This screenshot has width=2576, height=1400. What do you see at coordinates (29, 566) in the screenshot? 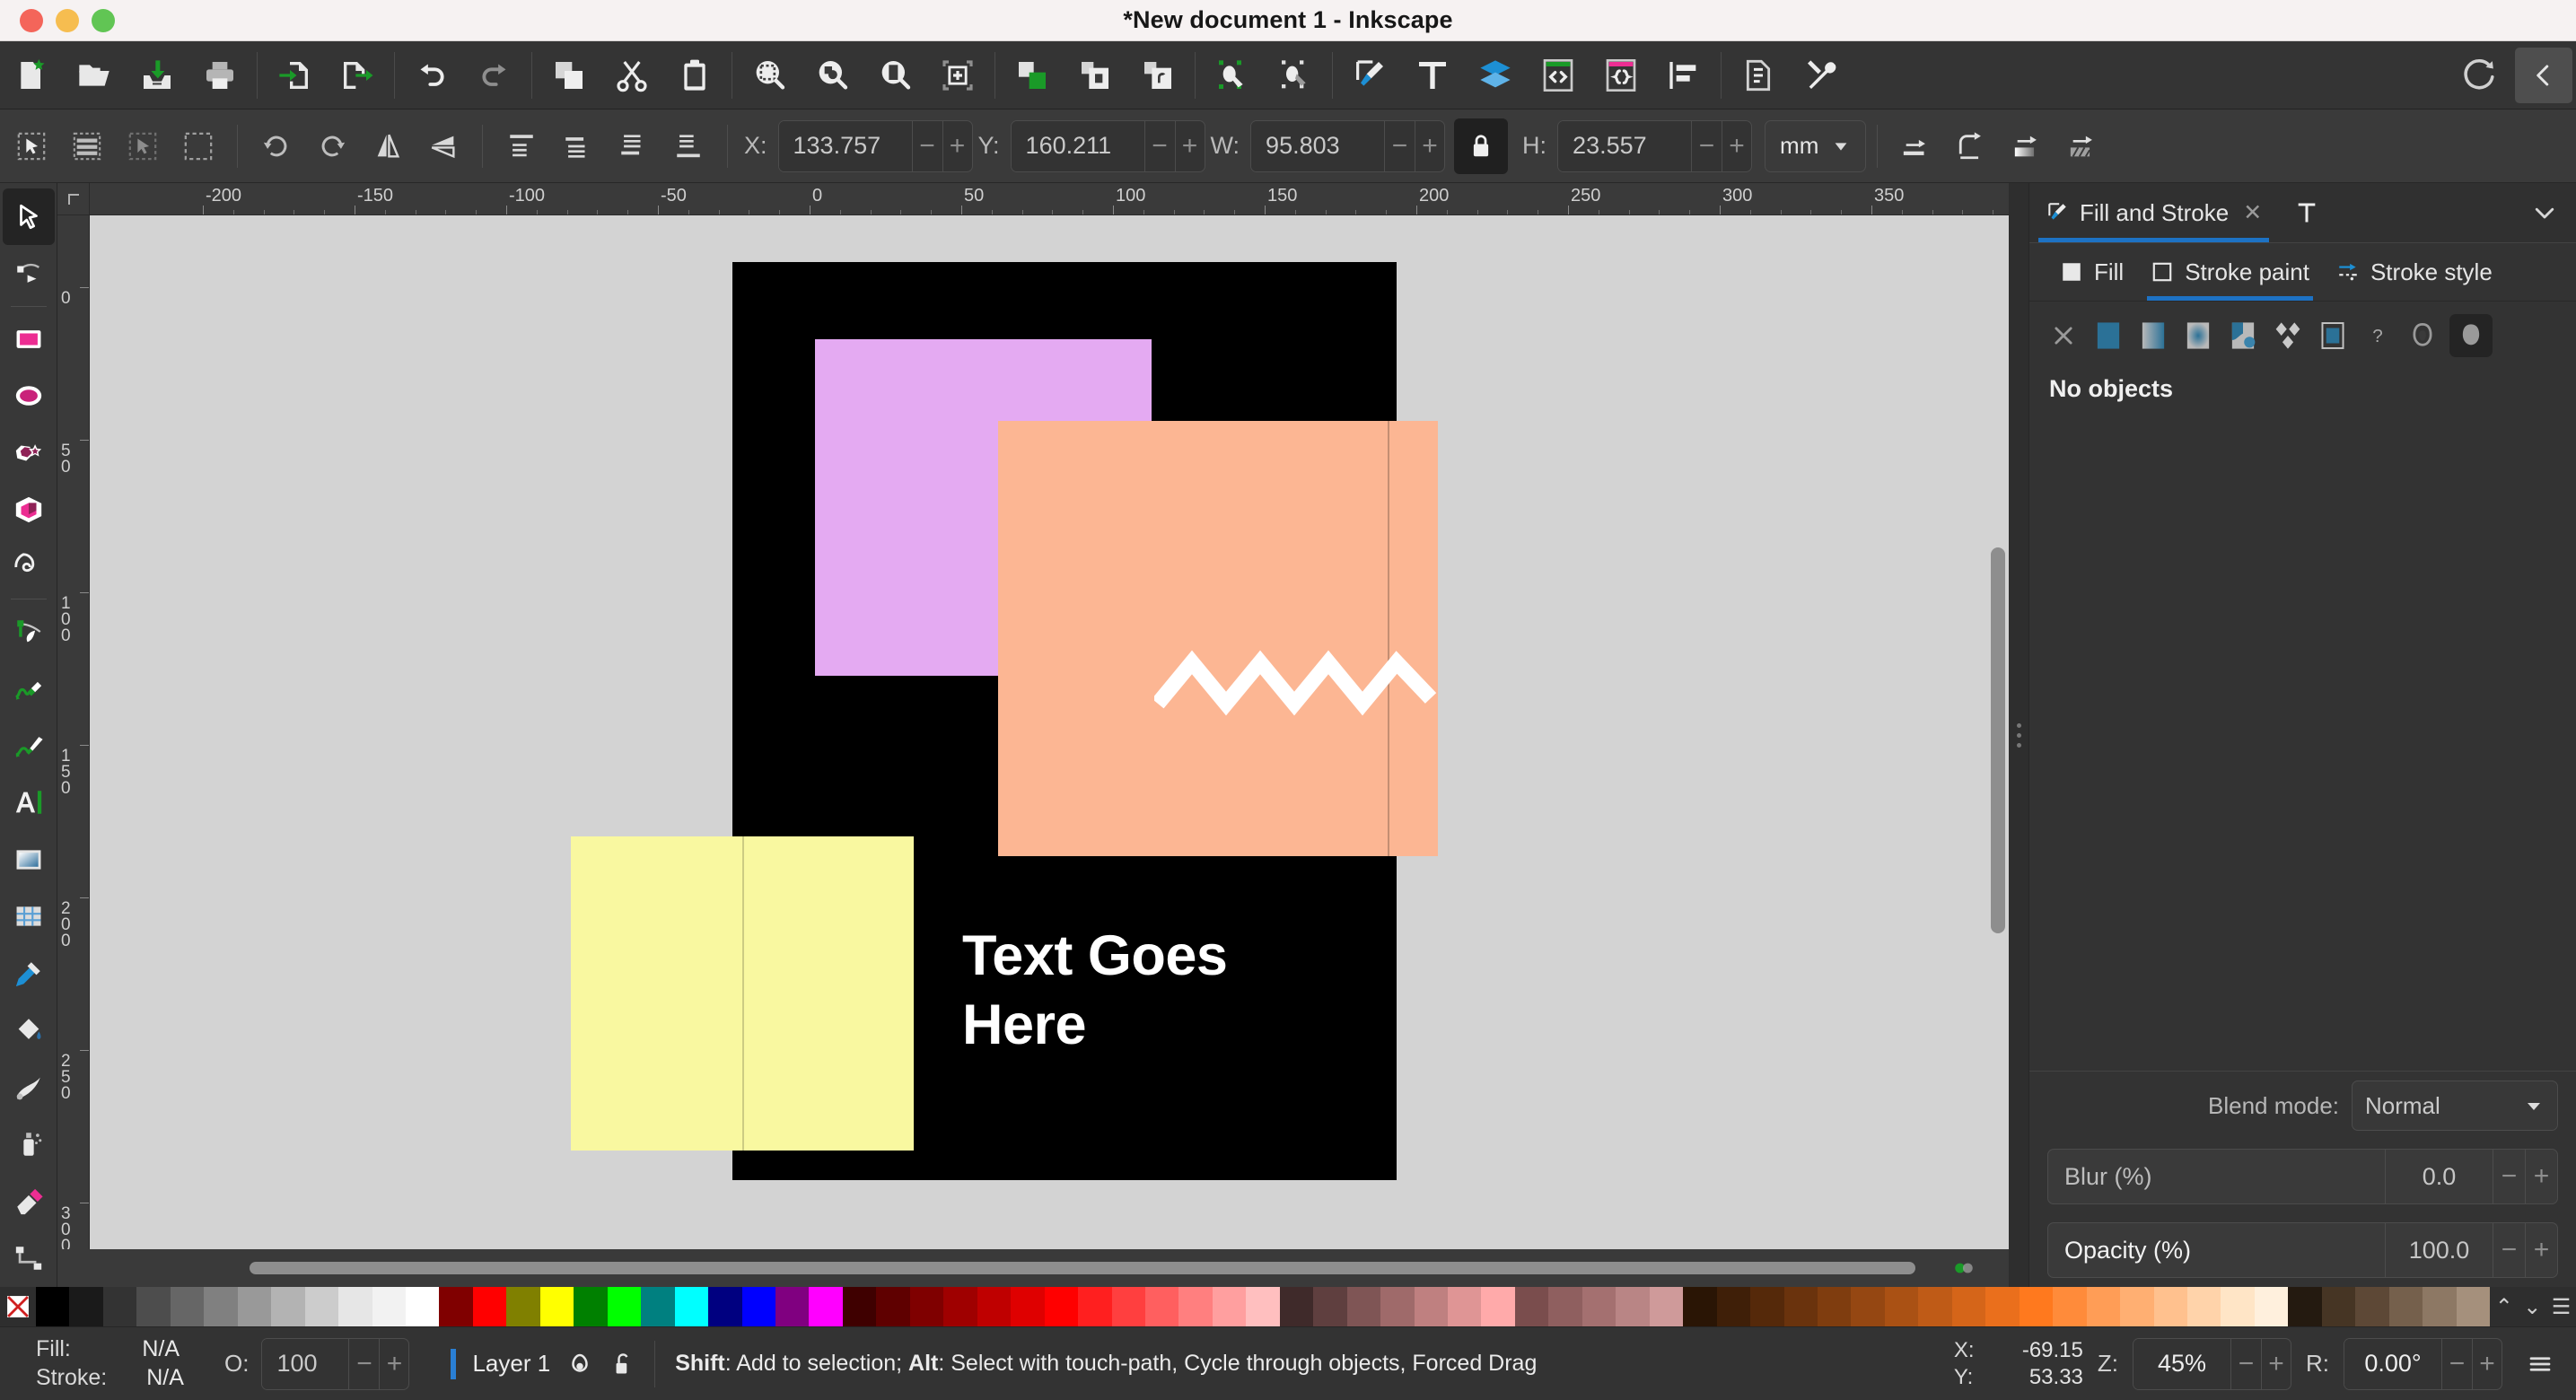
I see `spiral-tool` at bounding box center [29, 566].